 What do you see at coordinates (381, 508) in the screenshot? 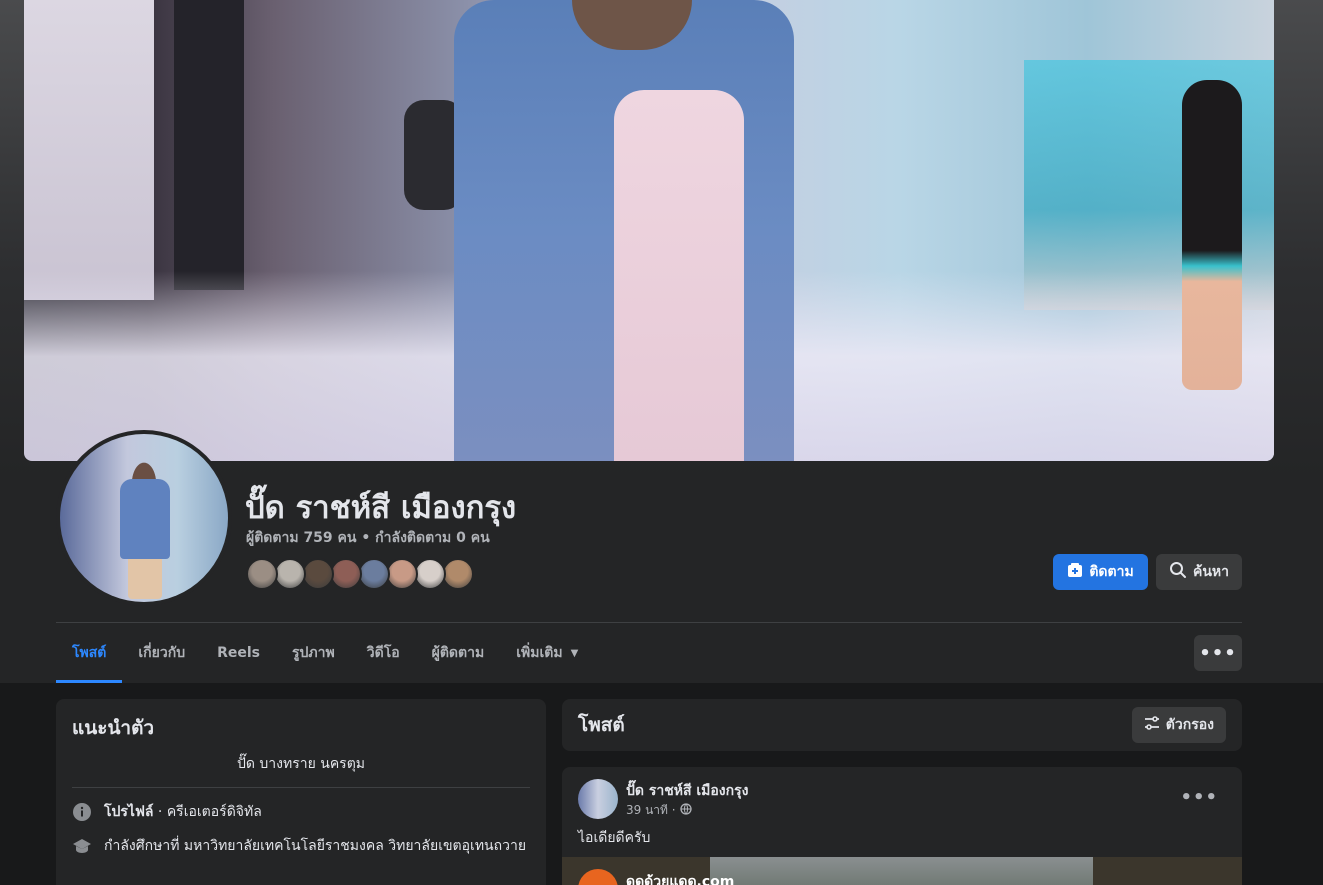
I see `profile-name: ปั๊ด ราชห์สี เมืองกรุง` at bounding box center [381, 508].